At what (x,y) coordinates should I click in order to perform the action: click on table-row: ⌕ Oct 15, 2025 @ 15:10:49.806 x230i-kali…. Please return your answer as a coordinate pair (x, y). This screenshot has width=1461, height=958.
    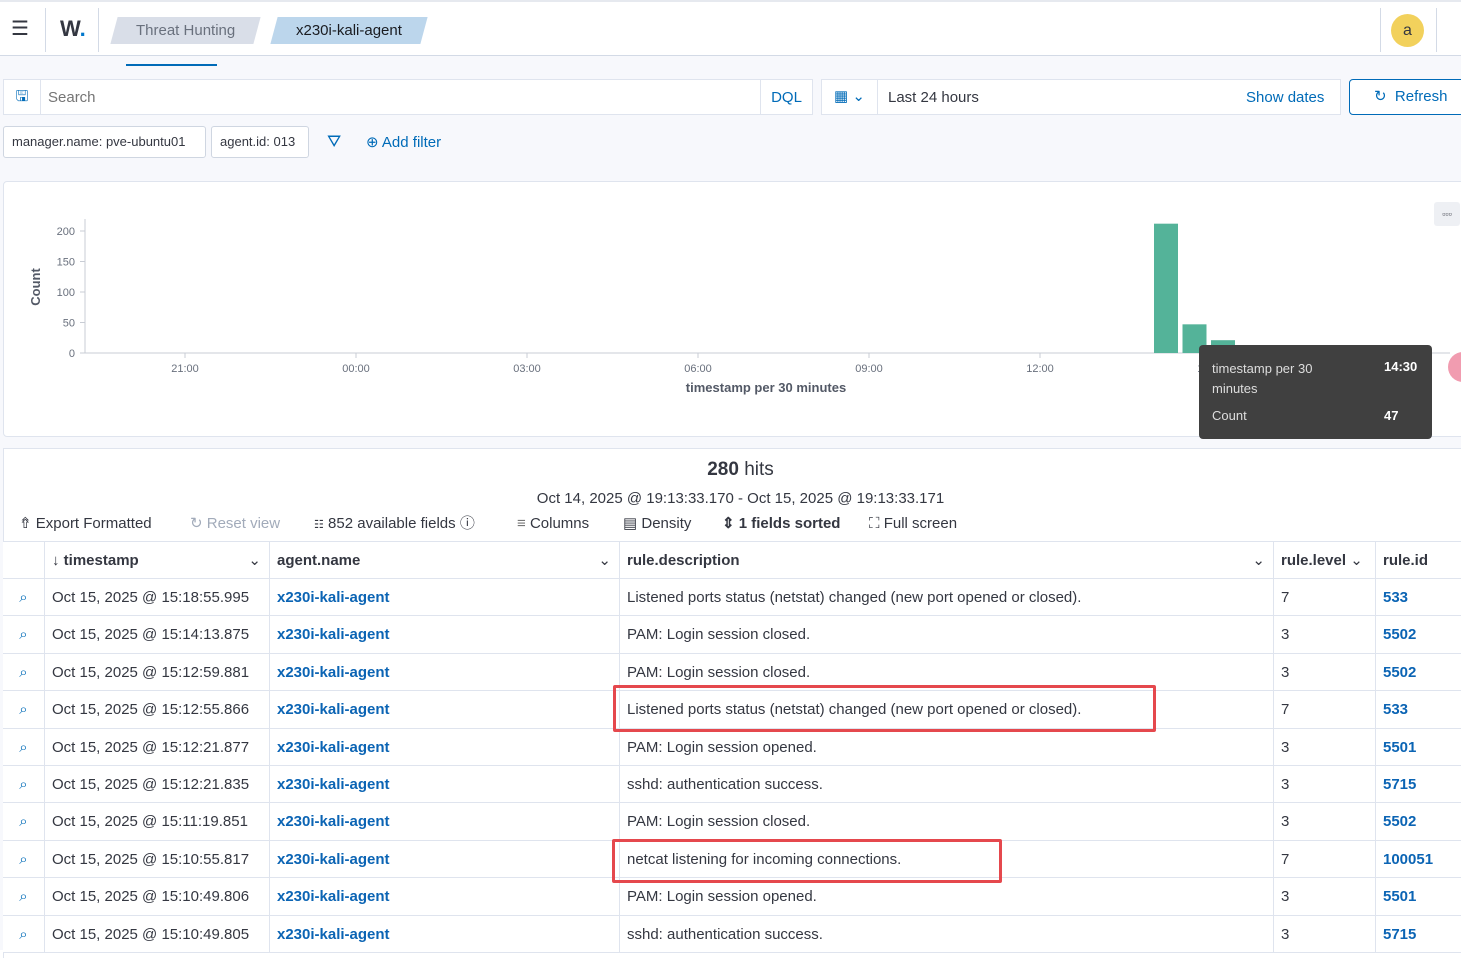
    Looking at the image, I should click on (732, 897).